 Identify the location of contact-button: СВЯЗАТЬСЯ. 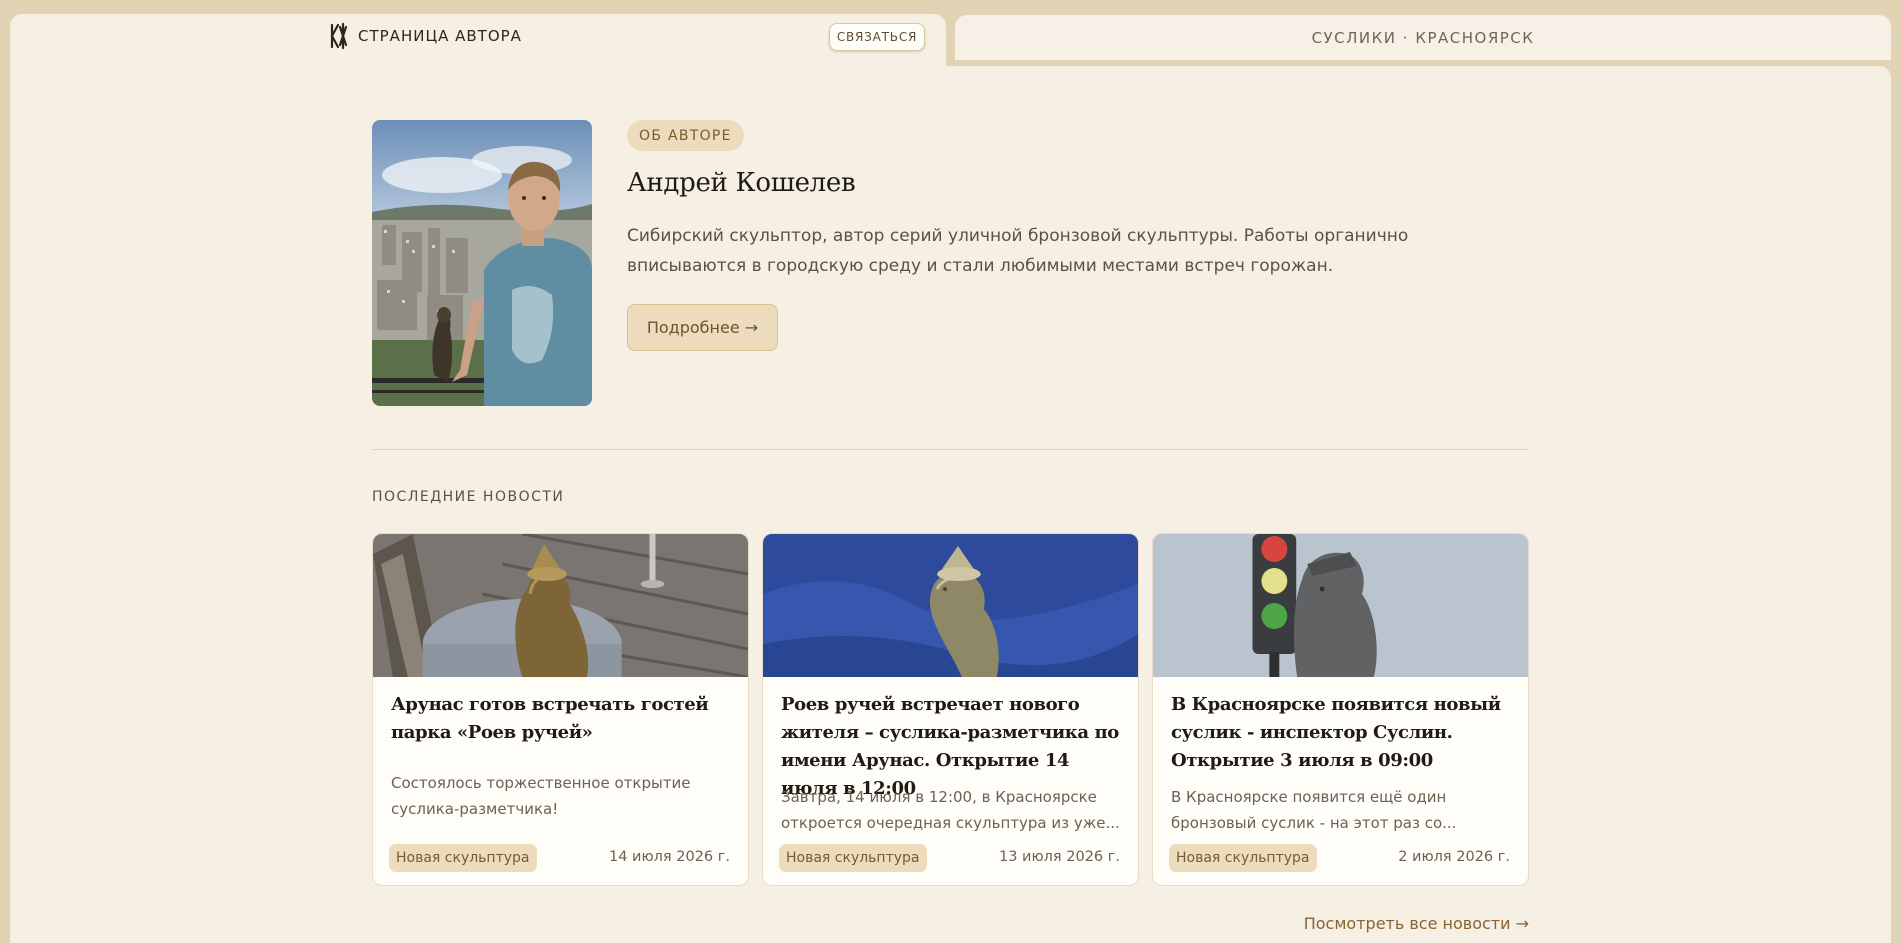
(877, 37).